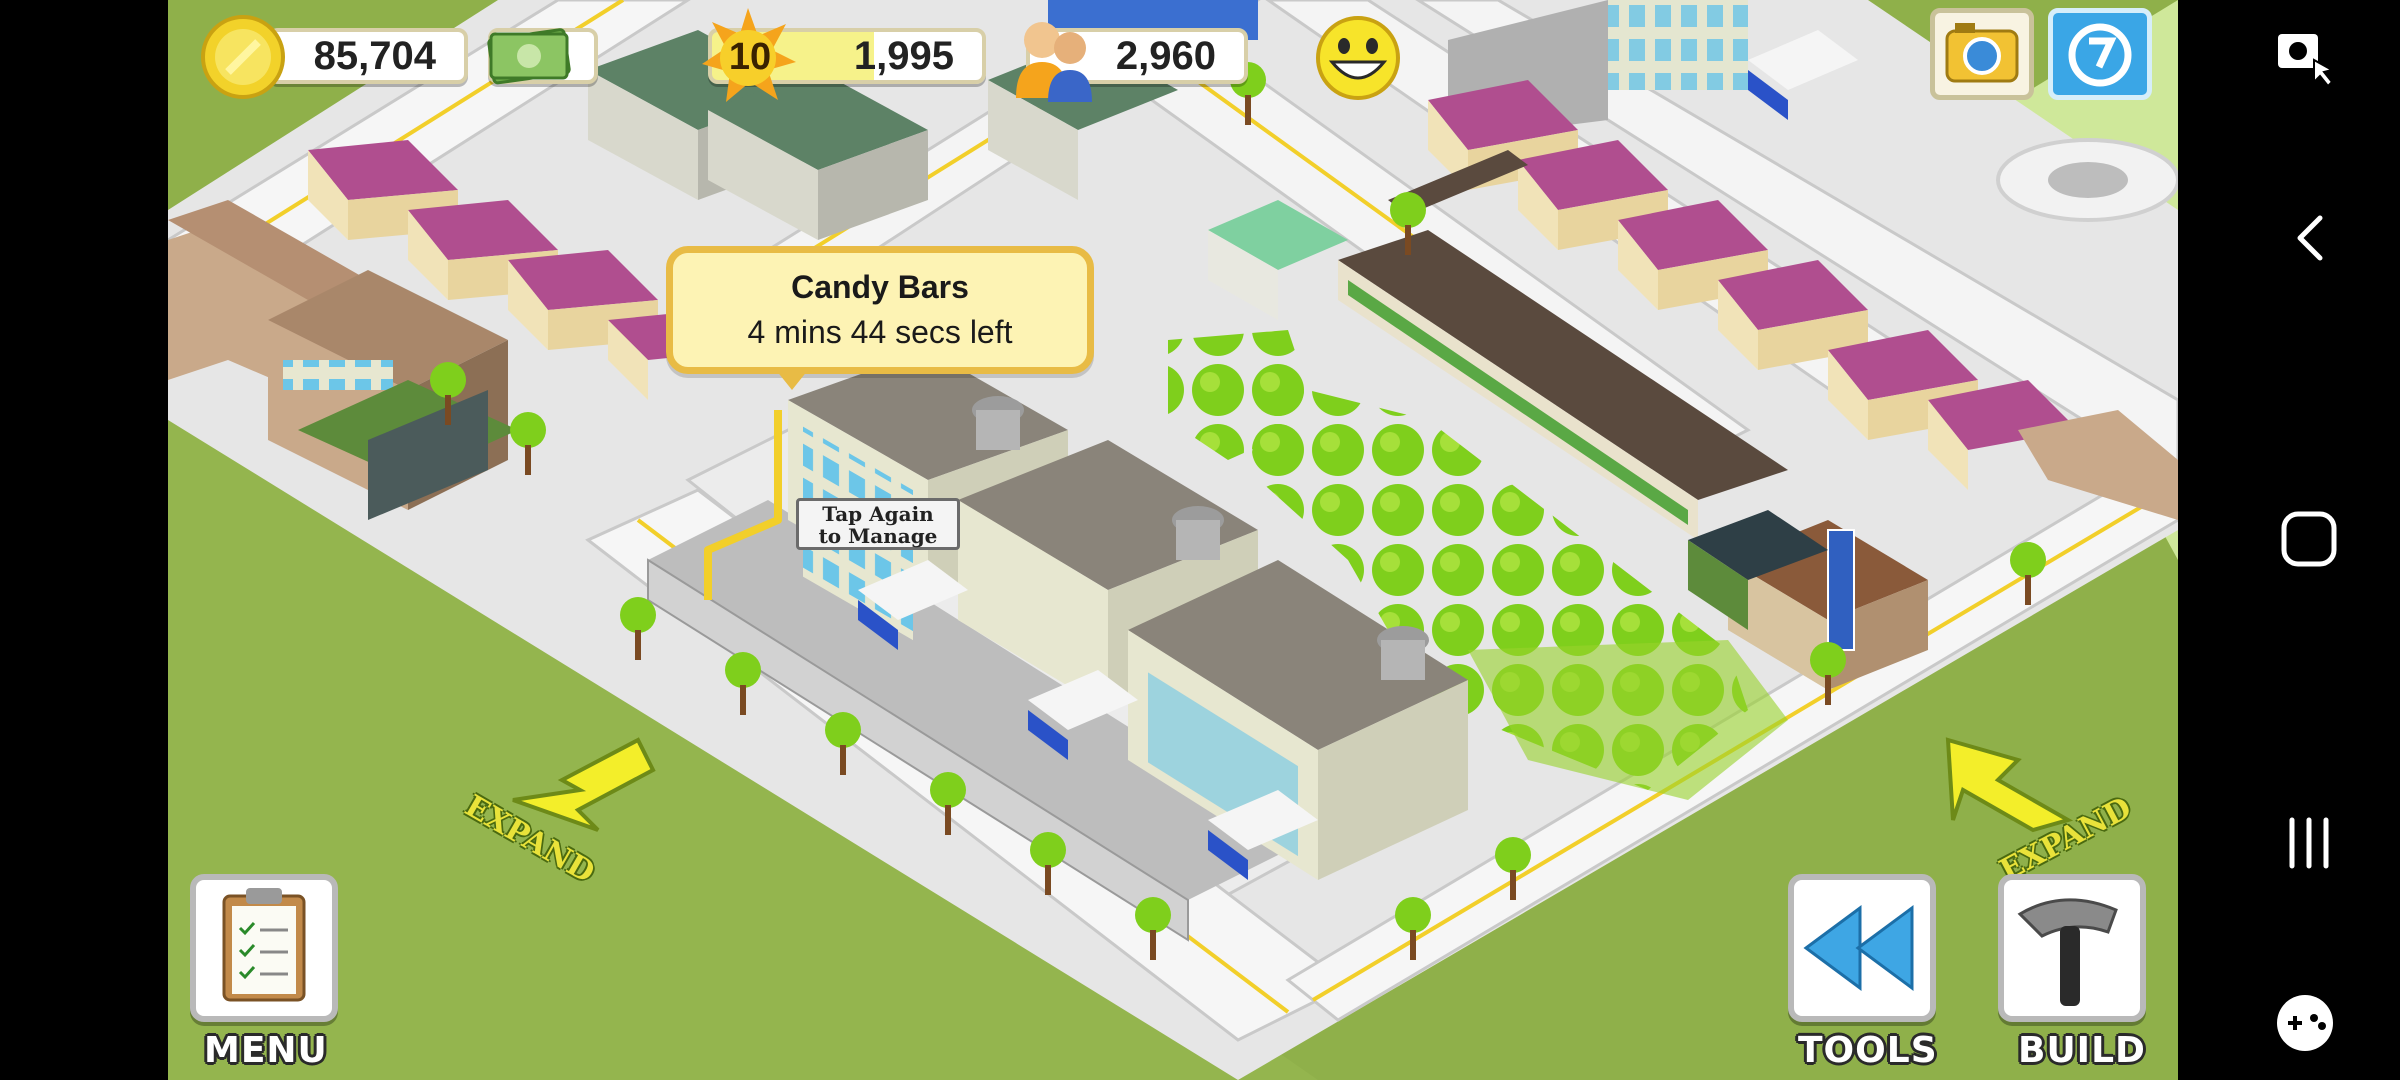 The width and height of the screenshot is (2400, 1080). Describe the element at coordinates (2309, 843) in the screenshot. I see `recent-apps-icon` at that location.